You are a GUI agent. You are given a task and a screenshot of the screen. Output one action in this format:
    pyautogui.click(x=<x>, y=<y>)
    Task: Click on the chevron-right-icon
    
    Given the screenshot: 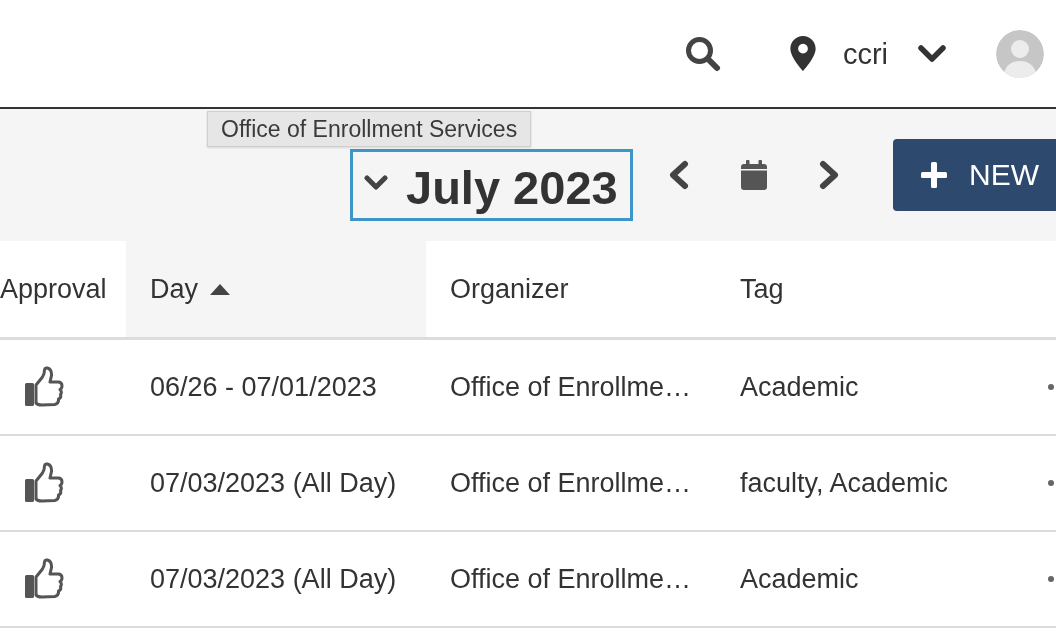 What is the action you would take?
    pyautogui.click(x=829, y=175)
    